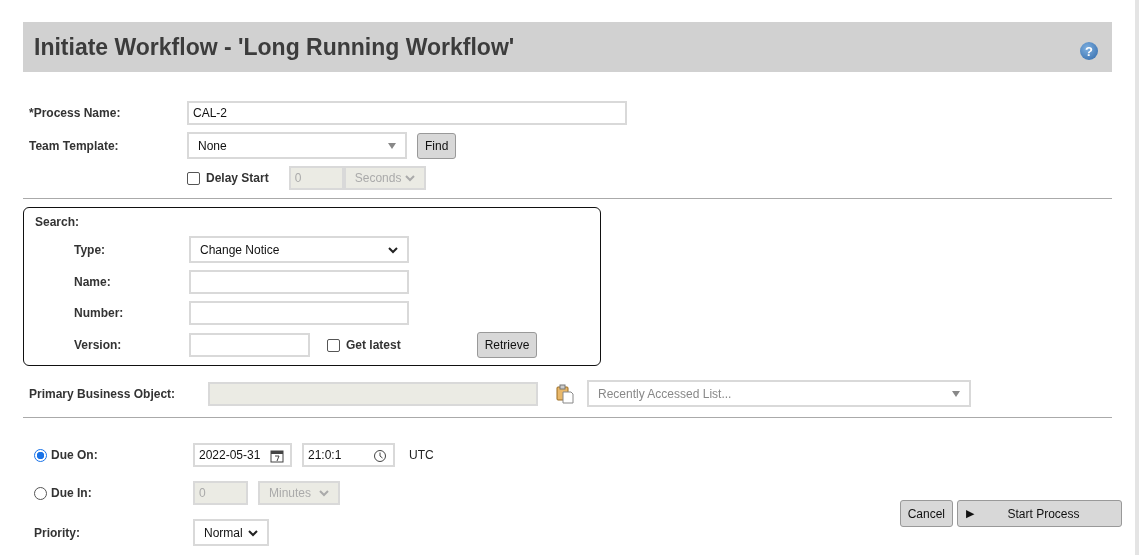 This screenshot has width=1139, height=555. Describe the element at coordinates (237, 178) in the screenshot. I see `checkbox-label: Delay Start` at that location.